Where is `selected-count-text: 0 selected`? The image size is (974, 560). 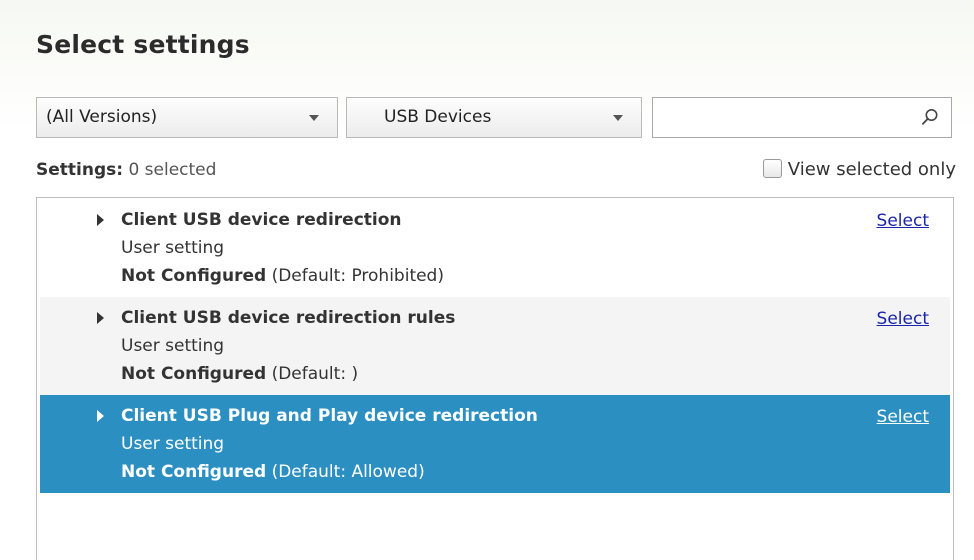
selected-count-text: 0 selected is located at coordinates (172, 170).